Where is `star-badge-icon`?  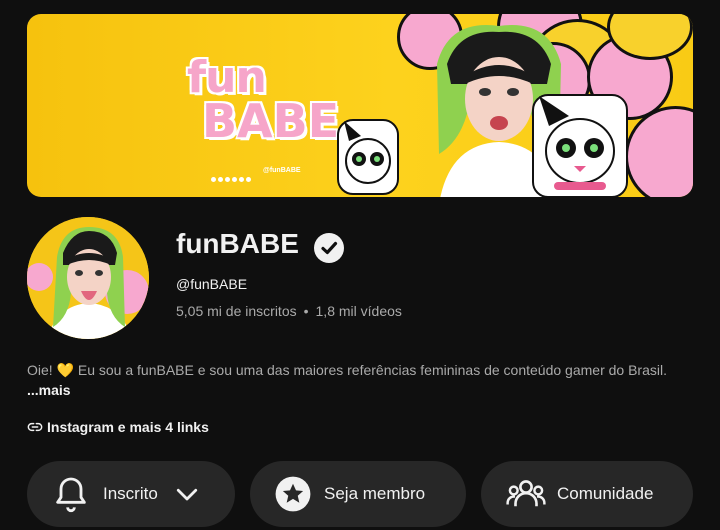
star-badge-icon is located at coordinates (293, 494).